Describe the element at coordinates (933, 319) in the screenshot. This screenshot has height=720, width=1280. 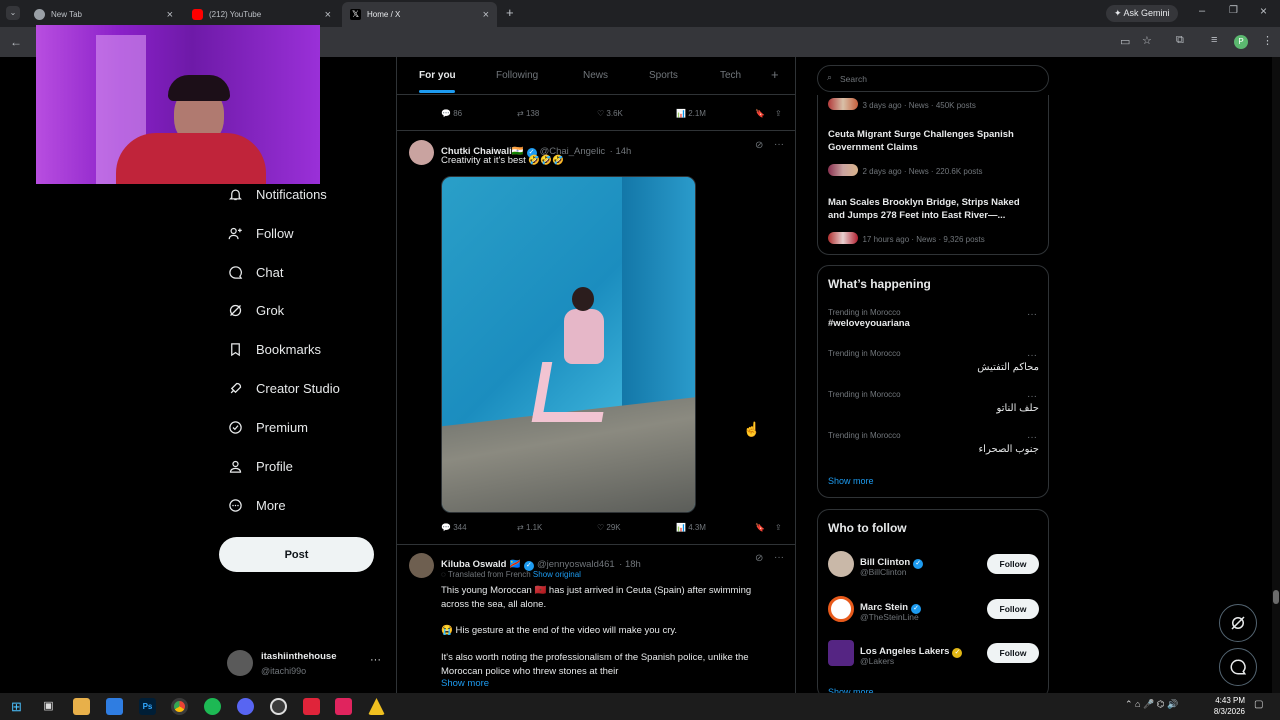
I see `trend-item: Trending in Morocco #weloveyouariana` at that location.